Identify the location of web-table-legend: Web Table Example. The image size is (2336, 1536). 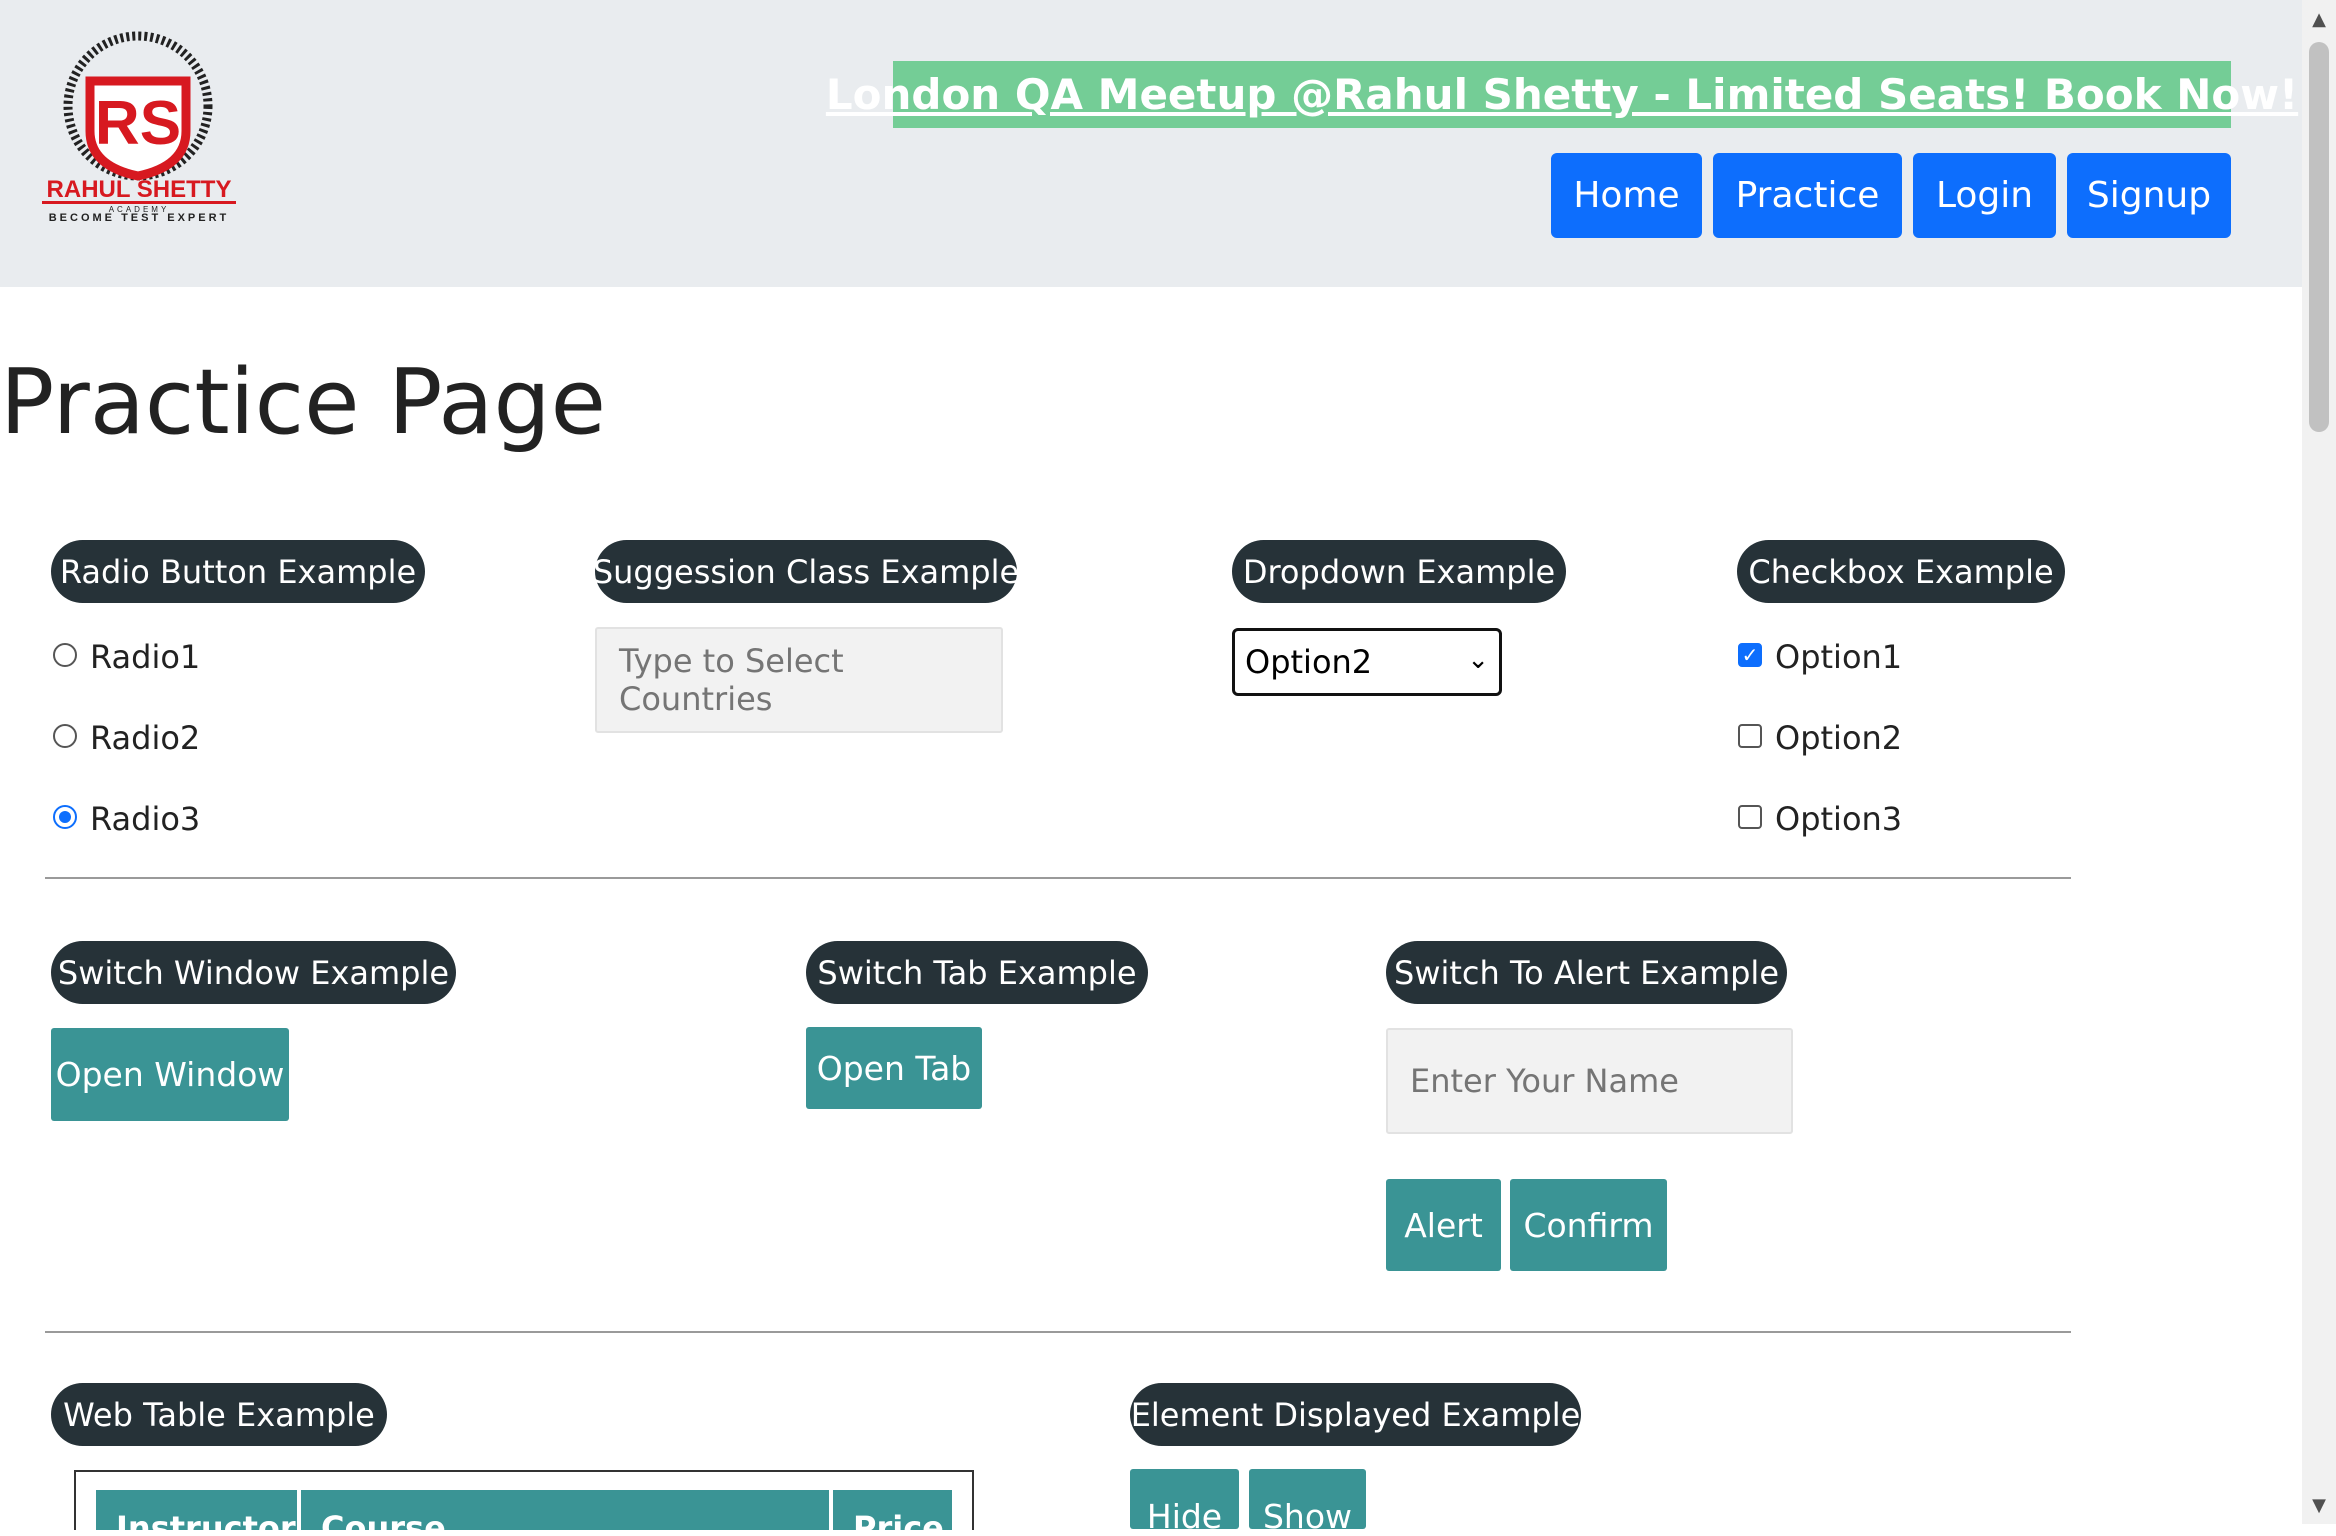
(219, 1414).